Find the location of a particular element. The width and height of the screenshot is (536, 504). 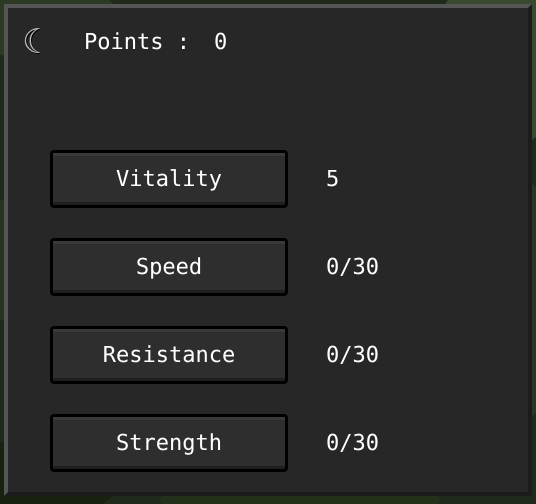

points-value: 0 is located at coordinates (221, 42).